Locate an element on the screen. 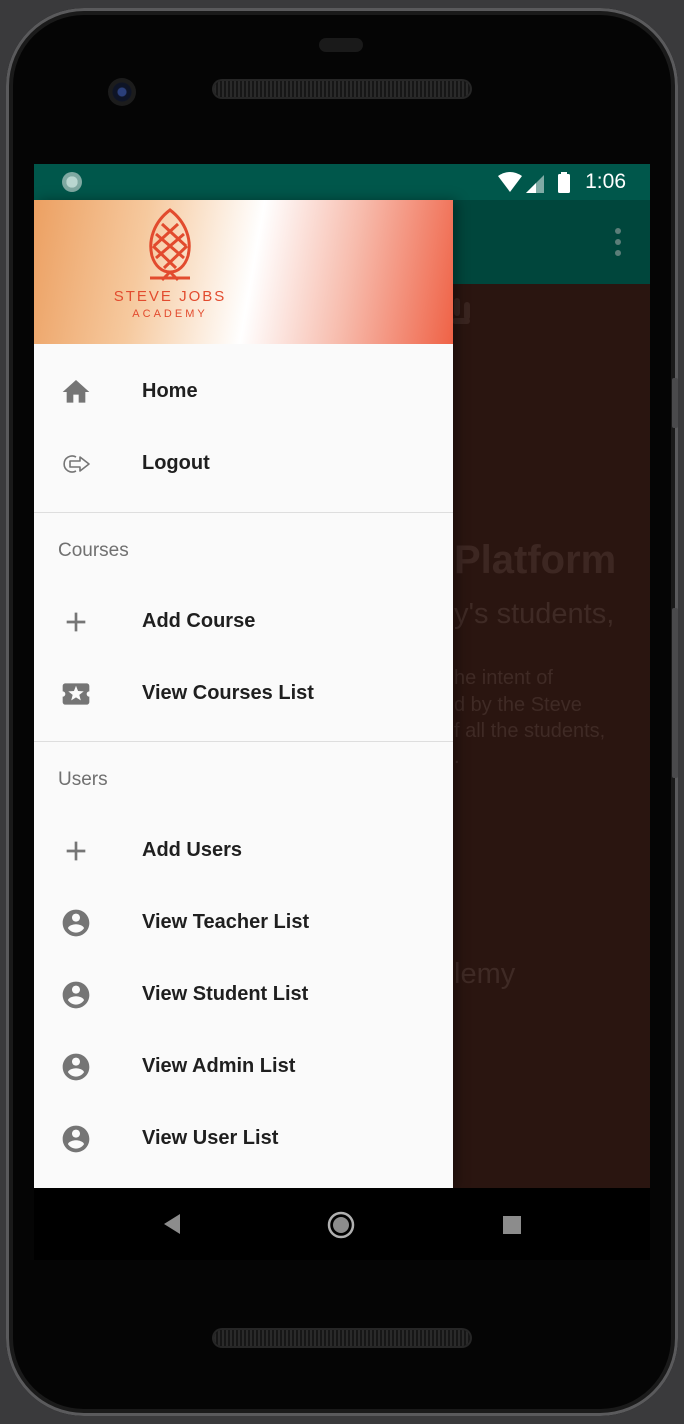  recents-icon is located at coordinates (512, 1225).